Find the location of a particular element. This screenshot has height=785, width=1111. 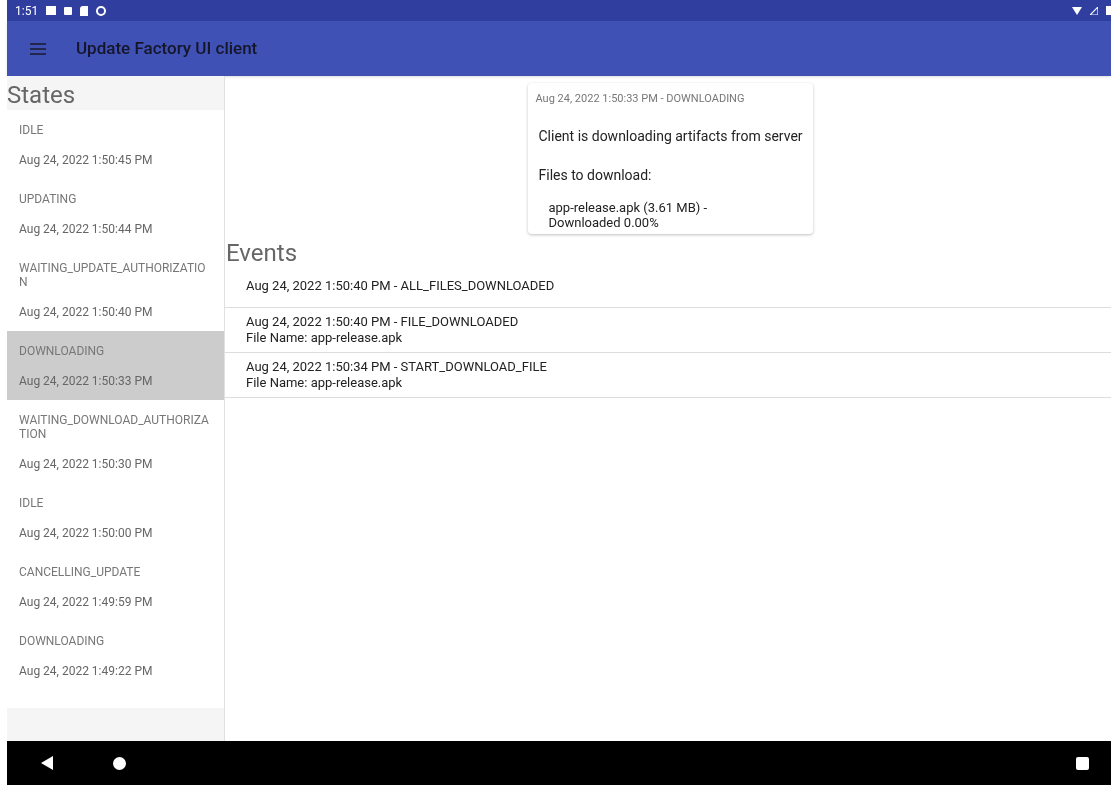

battery-icon is located at coordinates (1108, 10).